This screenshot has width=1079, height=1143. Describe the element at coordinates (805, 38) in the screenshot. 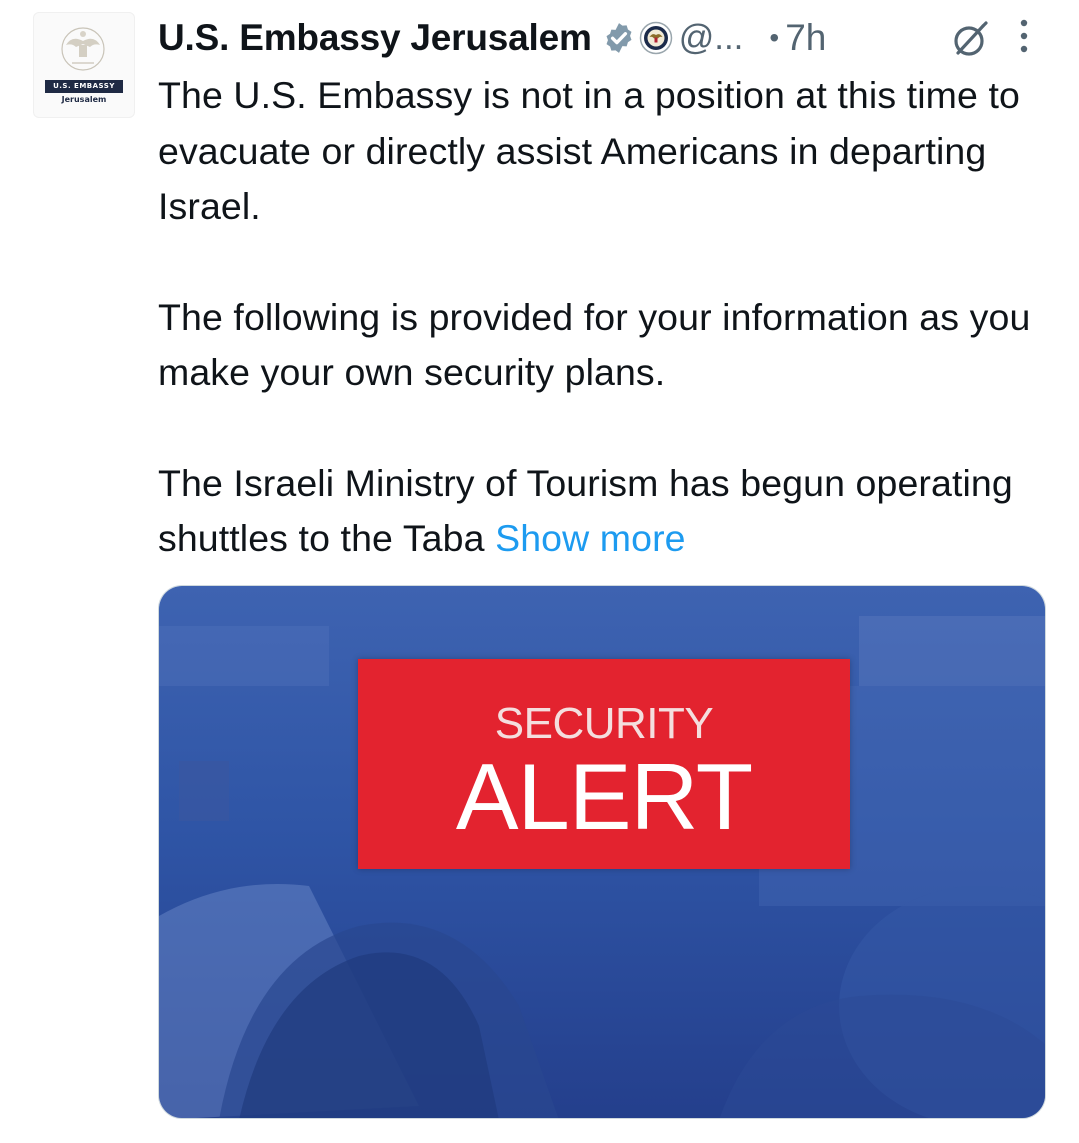

I see `timestamp: 7h` at that location.